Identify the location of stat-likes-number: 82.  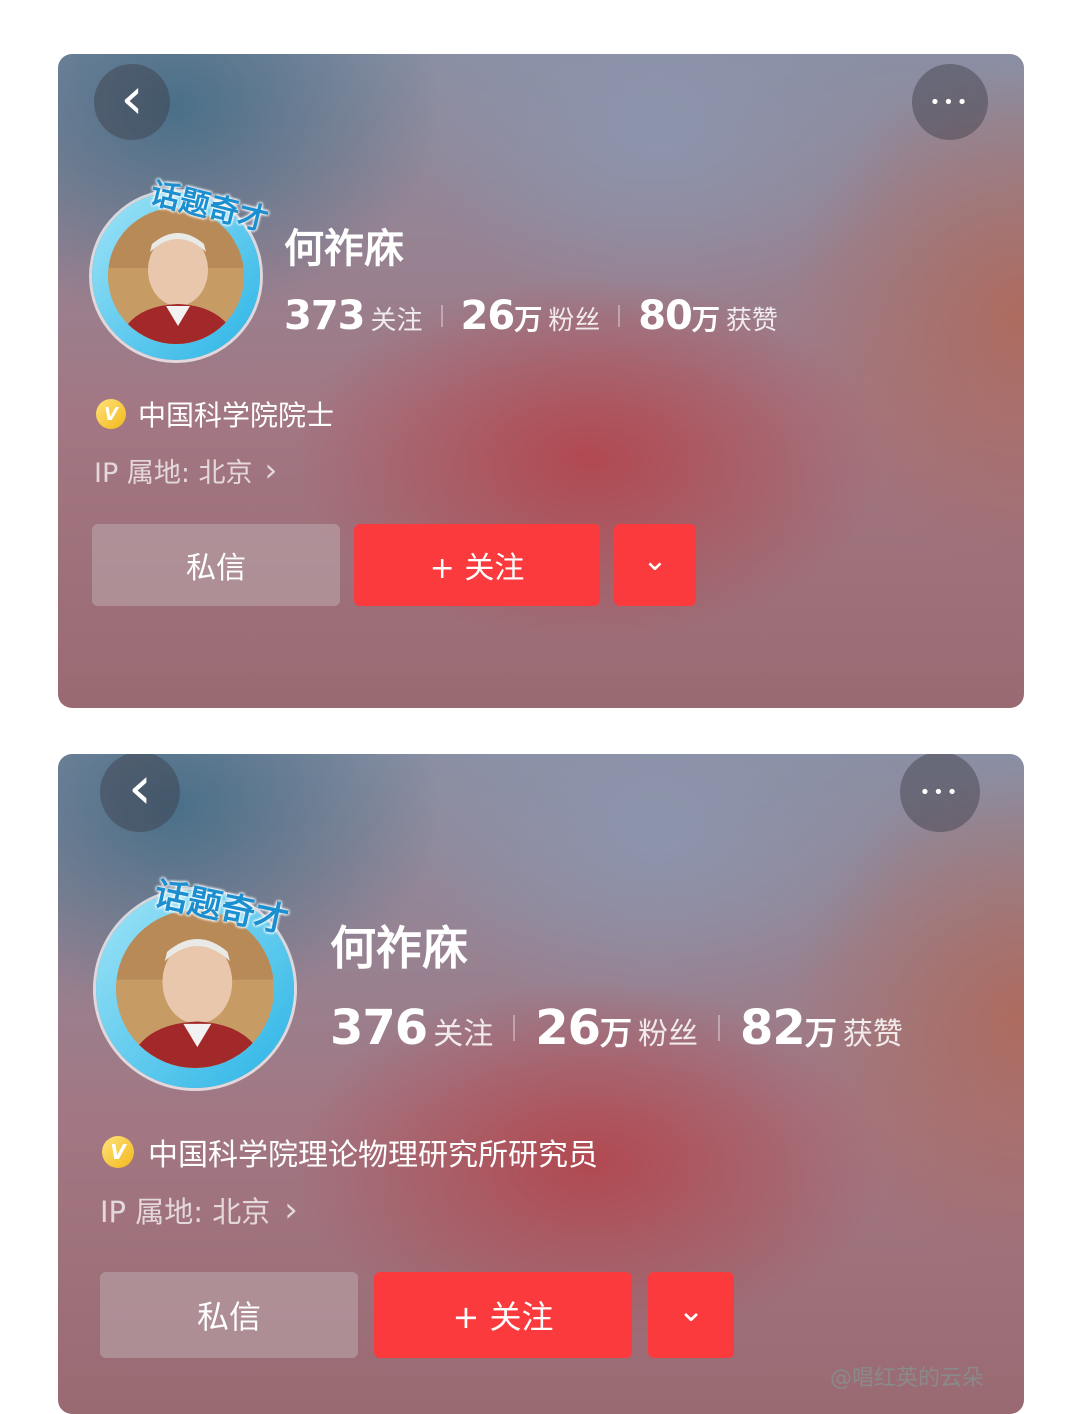
(773, 1028).